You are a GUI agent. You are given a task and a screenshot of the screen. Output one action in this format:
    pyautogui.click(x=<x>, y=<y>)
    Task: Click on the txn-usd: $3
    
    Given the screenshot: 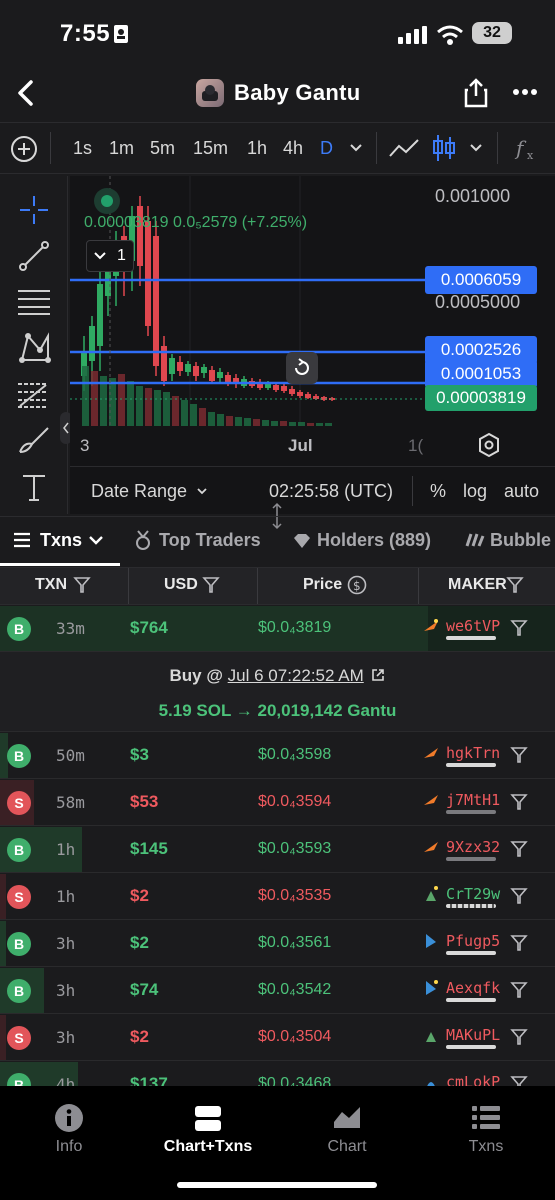 What is the action you would take?
    pyautogui.click(x=139, y=754)
    